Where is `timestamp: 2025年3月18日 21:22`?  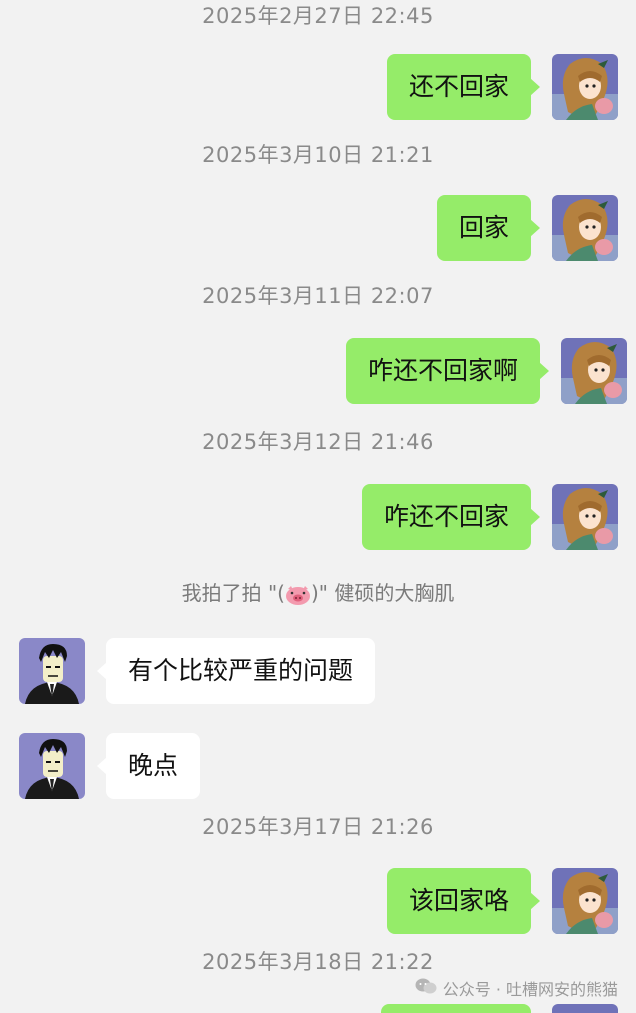
timestamp: 2025年3月18日 21:22 is located at coordinates (318, 962).